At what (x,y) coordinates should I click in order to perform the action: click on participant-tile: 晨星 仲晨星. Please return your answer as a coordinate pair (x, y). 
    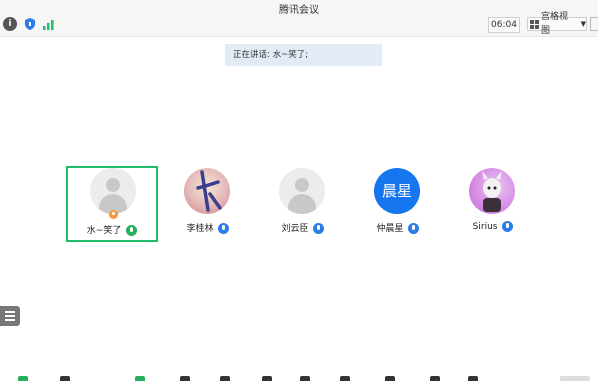
    Looking at the image, I should click on (398, 204).